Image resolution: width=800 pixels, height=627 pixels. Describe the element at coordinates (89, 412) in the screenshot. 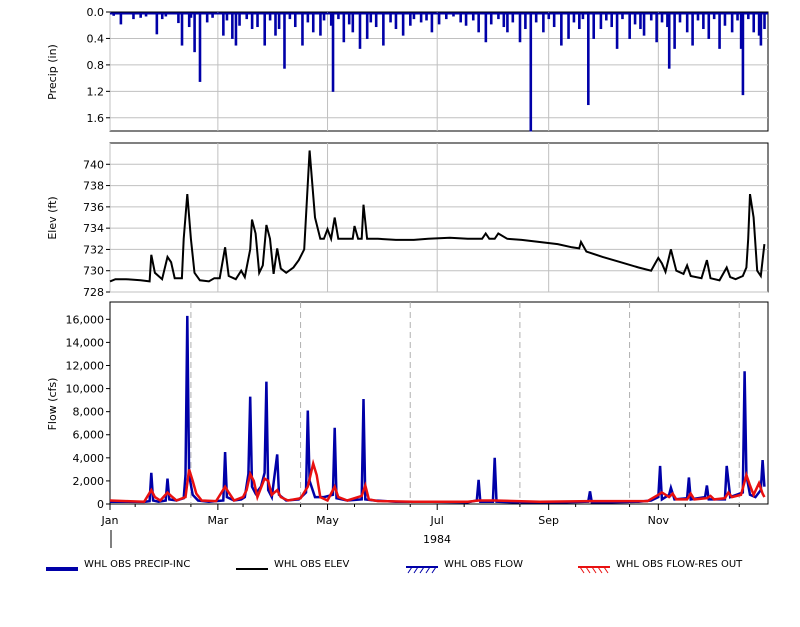

I see `flow-ytick-label: 8,000` at that location.